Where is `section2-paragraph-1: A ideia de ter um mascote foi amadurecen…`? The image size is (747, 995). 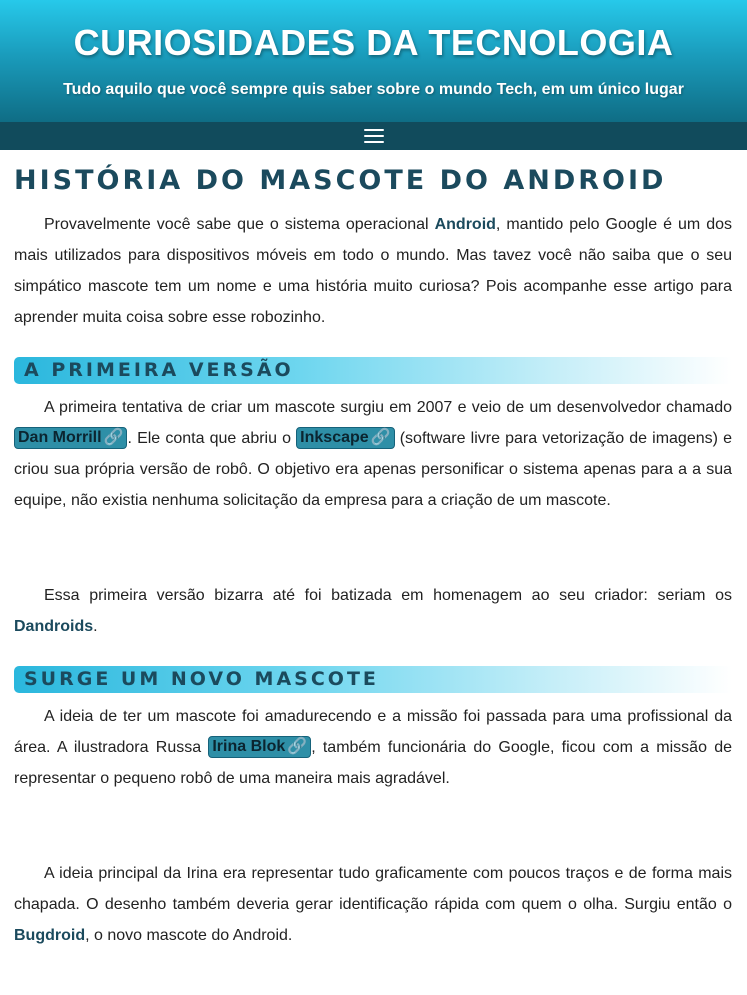 section2-paragraph-1: A ideia de ter um mascote foi amadurecen… is located at coordinates (373, 747).